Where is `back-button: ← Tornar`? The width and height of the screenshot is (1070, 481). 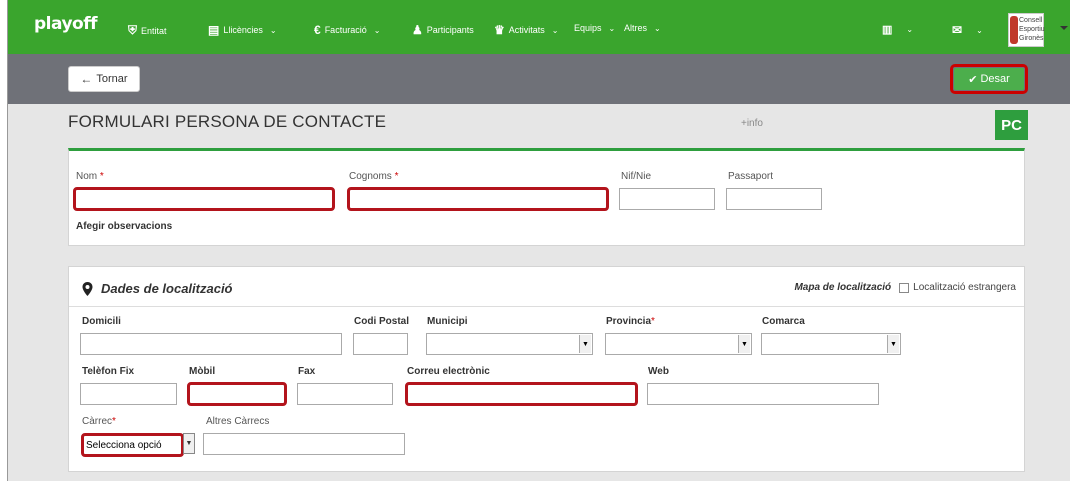 back-button: ← Tornar is located at coordinates (104, 79).